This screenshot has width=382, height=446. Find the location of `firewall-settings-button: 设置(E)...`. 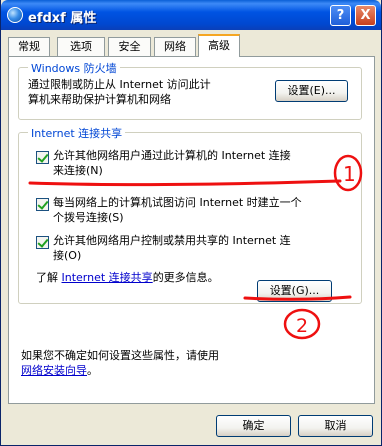

firewall-settings-button: 设置(E)... is located at coordinates (311, 91).